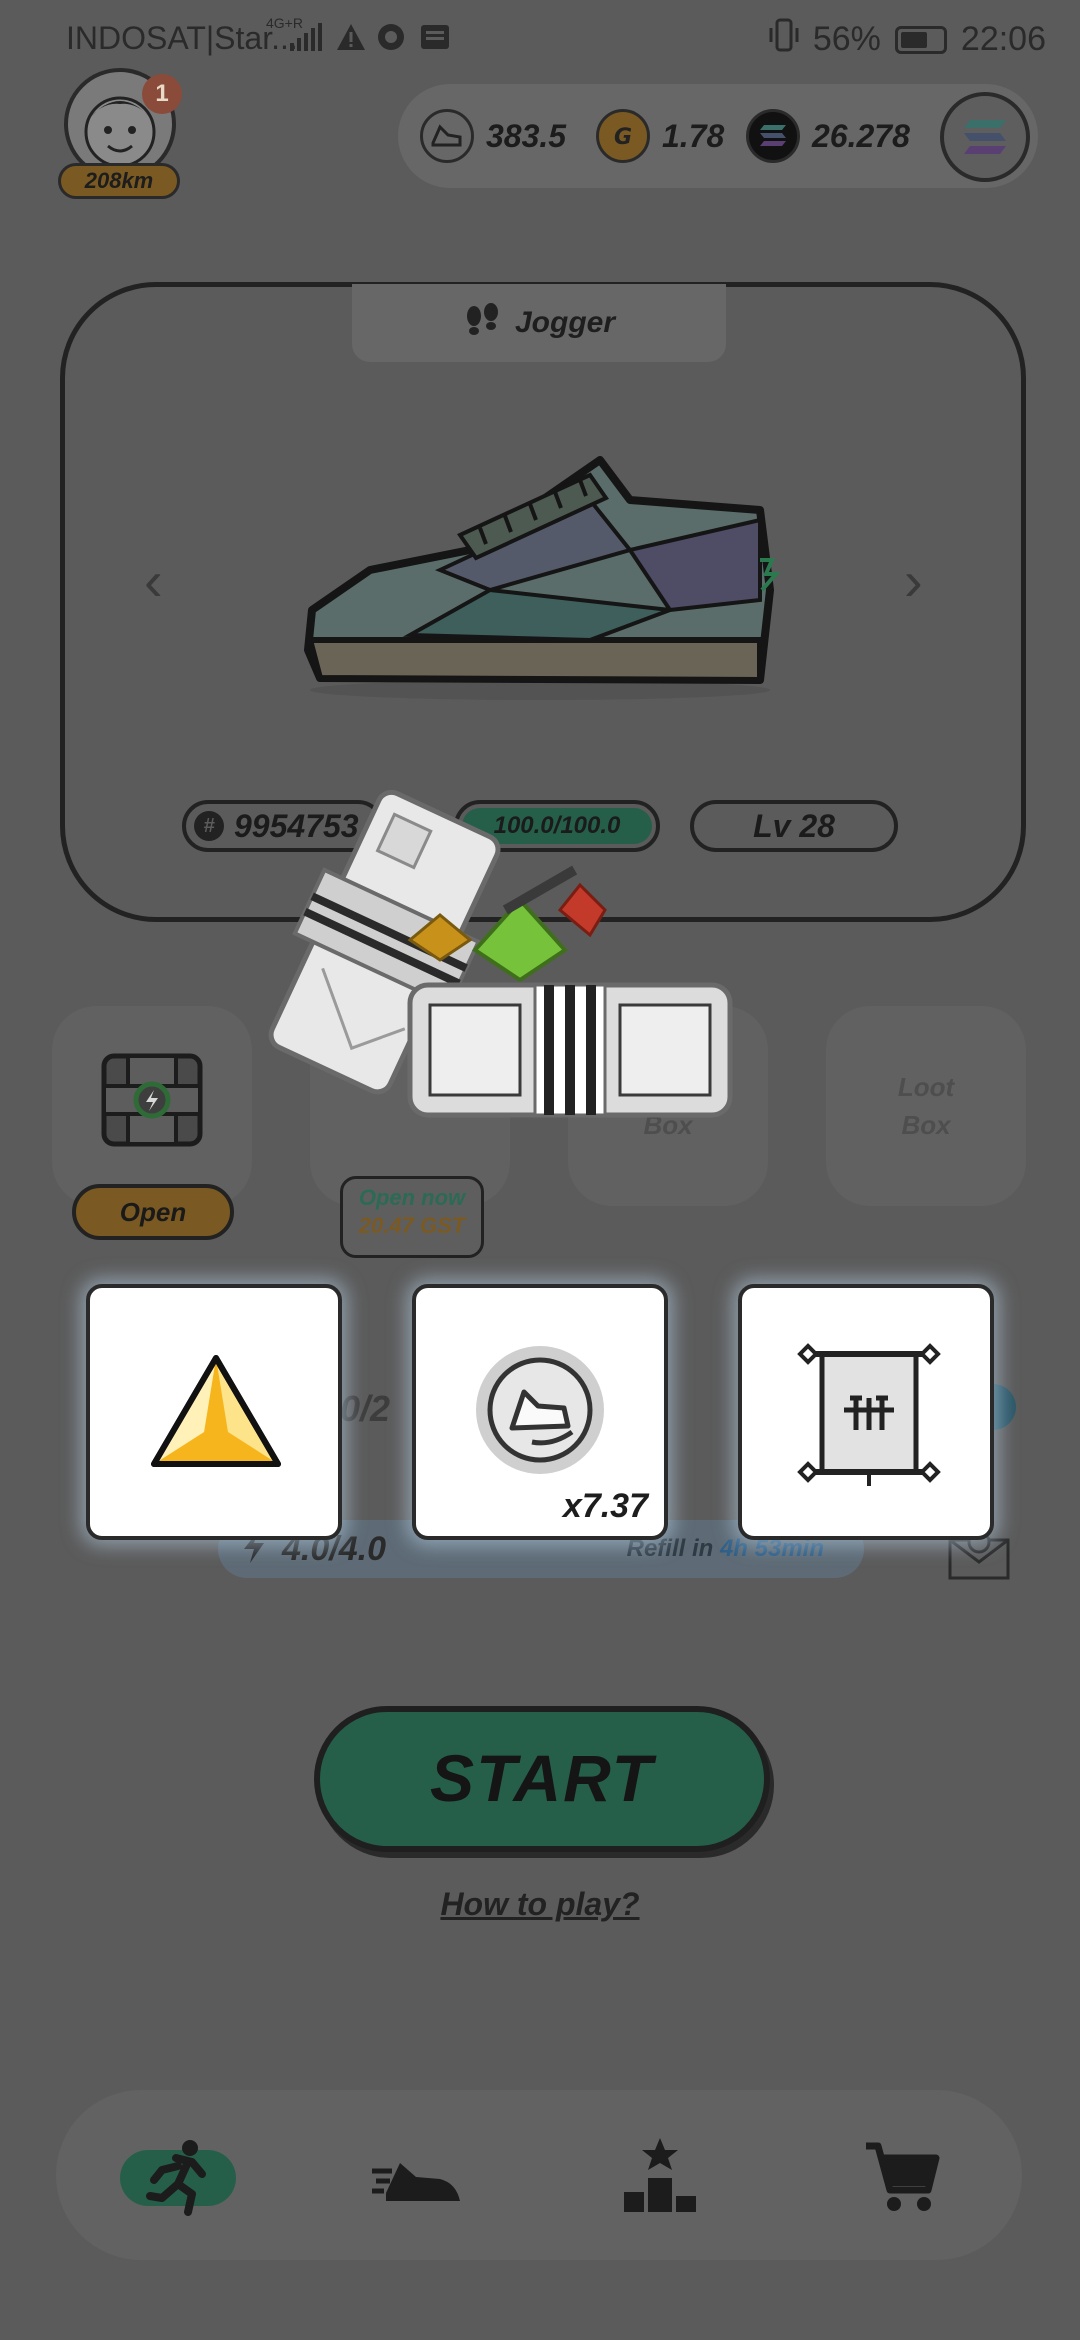  I want to click on how-to-play-link: How to play?, so click(540, 1904).